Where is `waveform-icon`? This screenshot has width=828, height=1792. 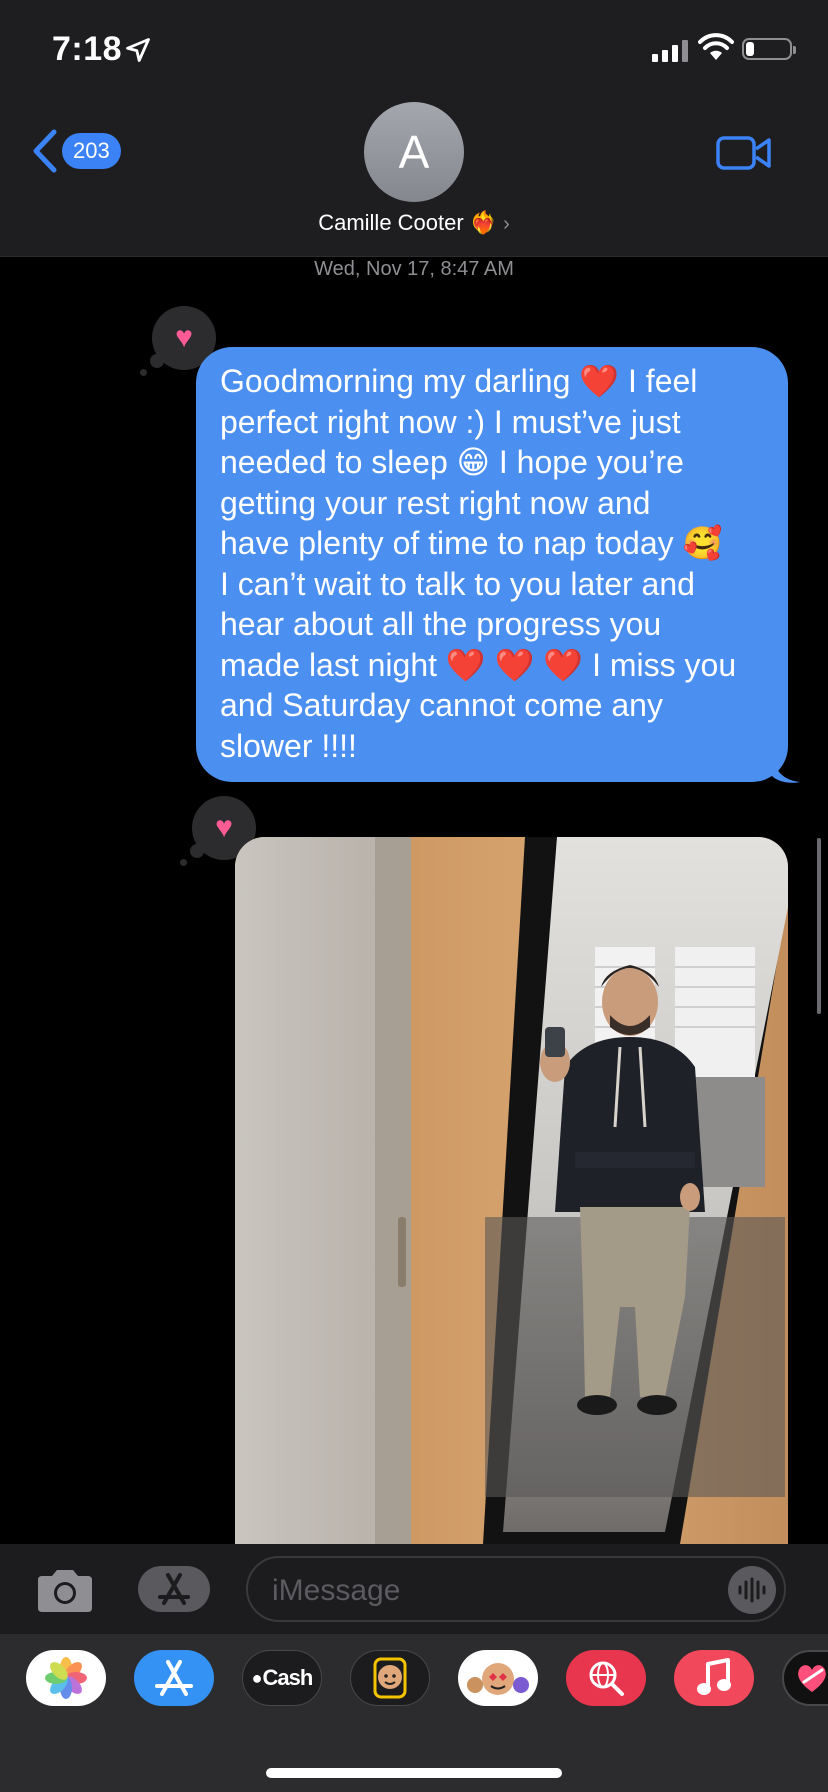
waveform-icon is located at coordinates (752, 1590).